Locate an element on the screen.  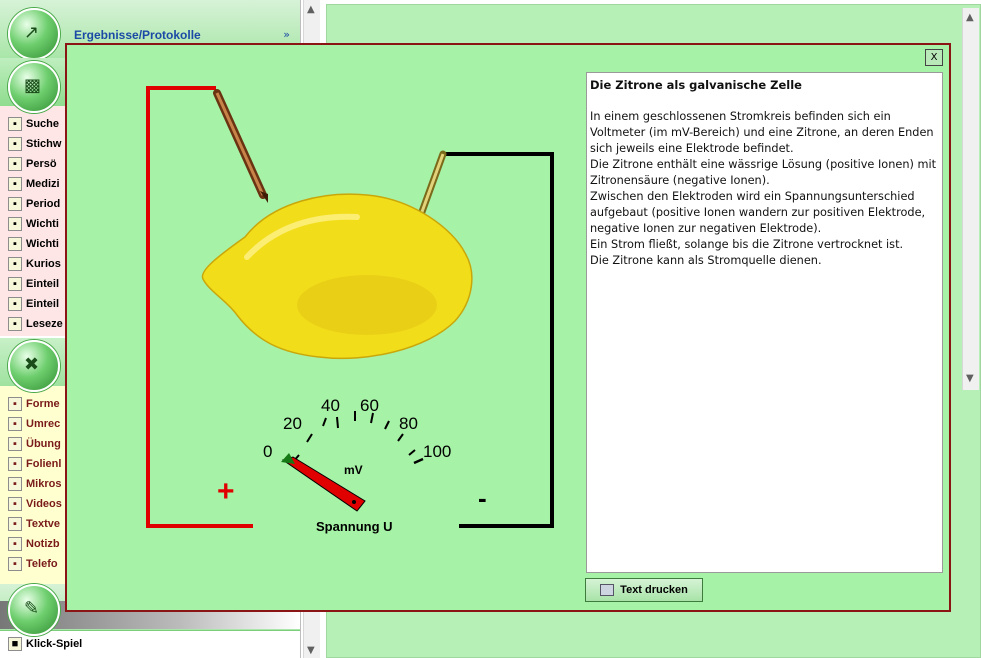
print-text-button: Text drucken is located at coordinates (644, 590).